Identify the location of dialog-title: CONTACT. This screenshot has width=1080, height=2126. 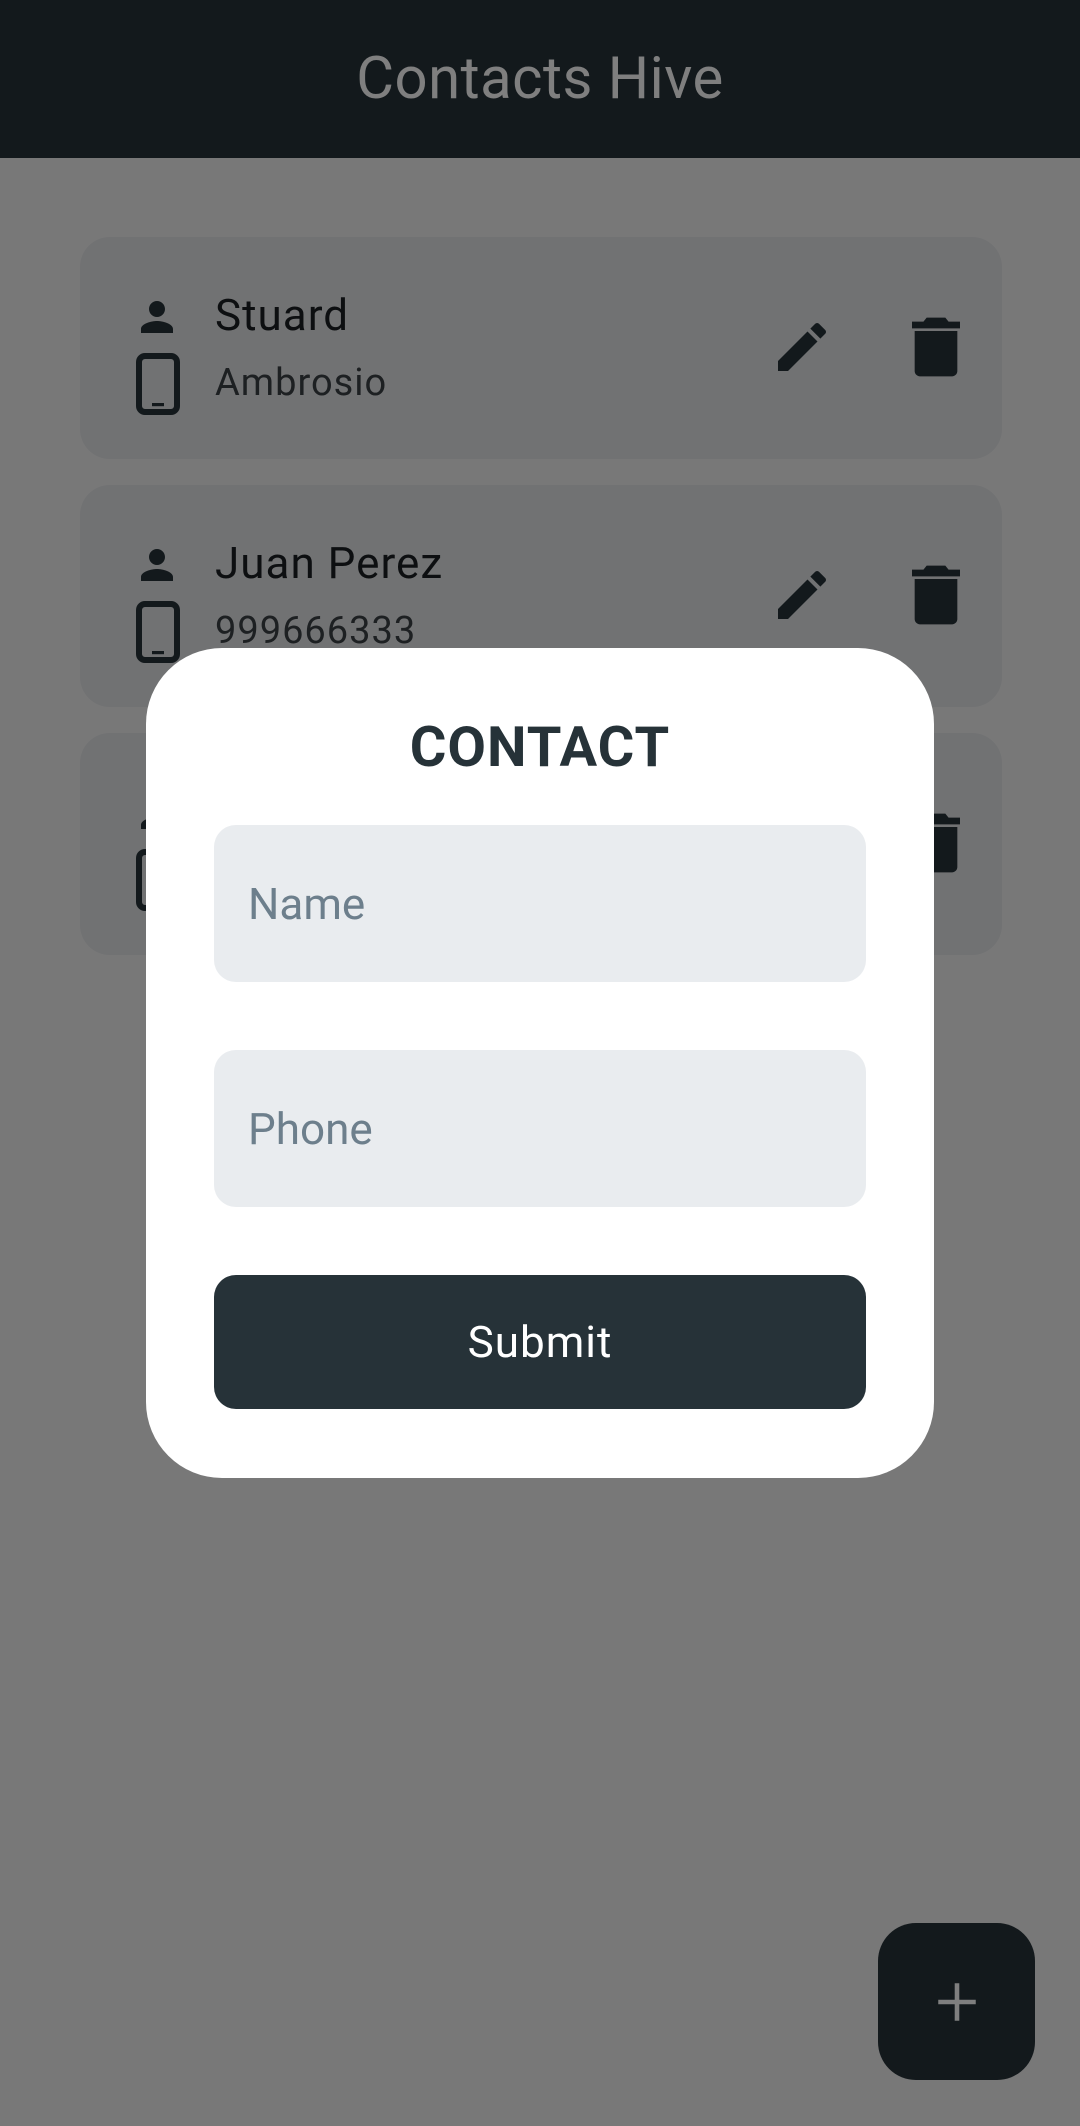
(540, 747).